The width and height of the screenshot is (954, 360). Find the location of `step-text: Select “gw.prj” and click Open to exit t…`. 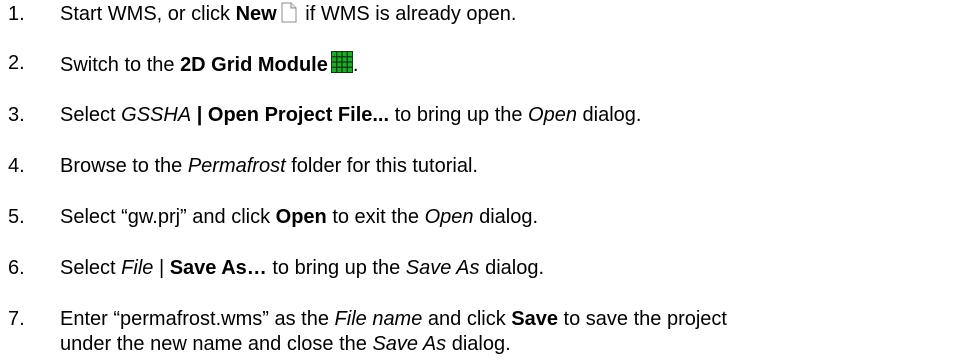

step-text: Select “gw.prj” and click Open to exit t… is located at coordinates (505, 217).